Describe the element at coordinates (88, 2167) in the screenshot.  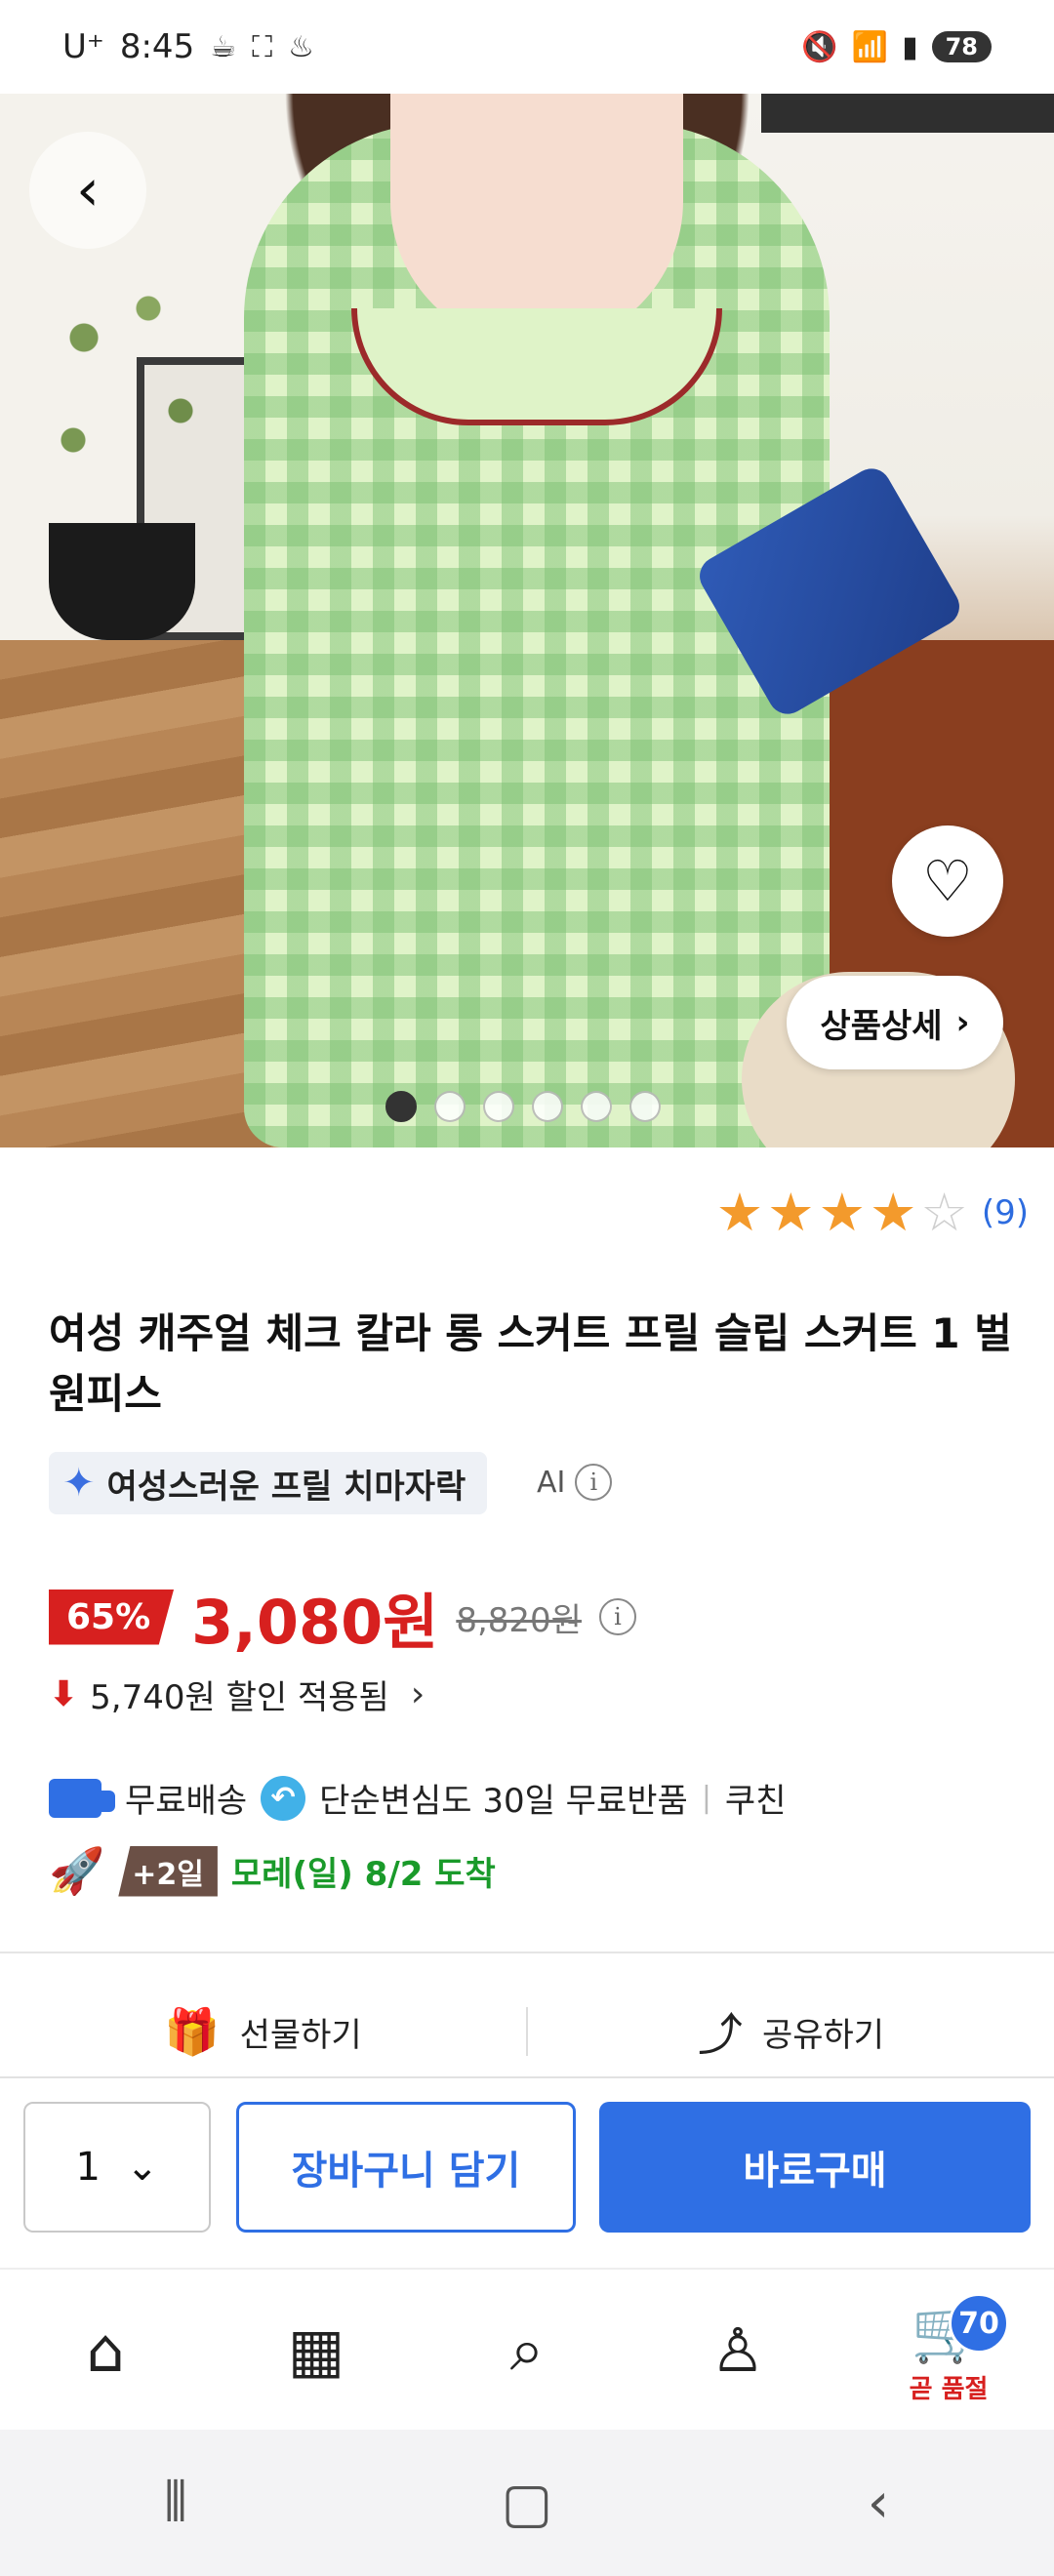
I see `quantity-value: 1` at that location.